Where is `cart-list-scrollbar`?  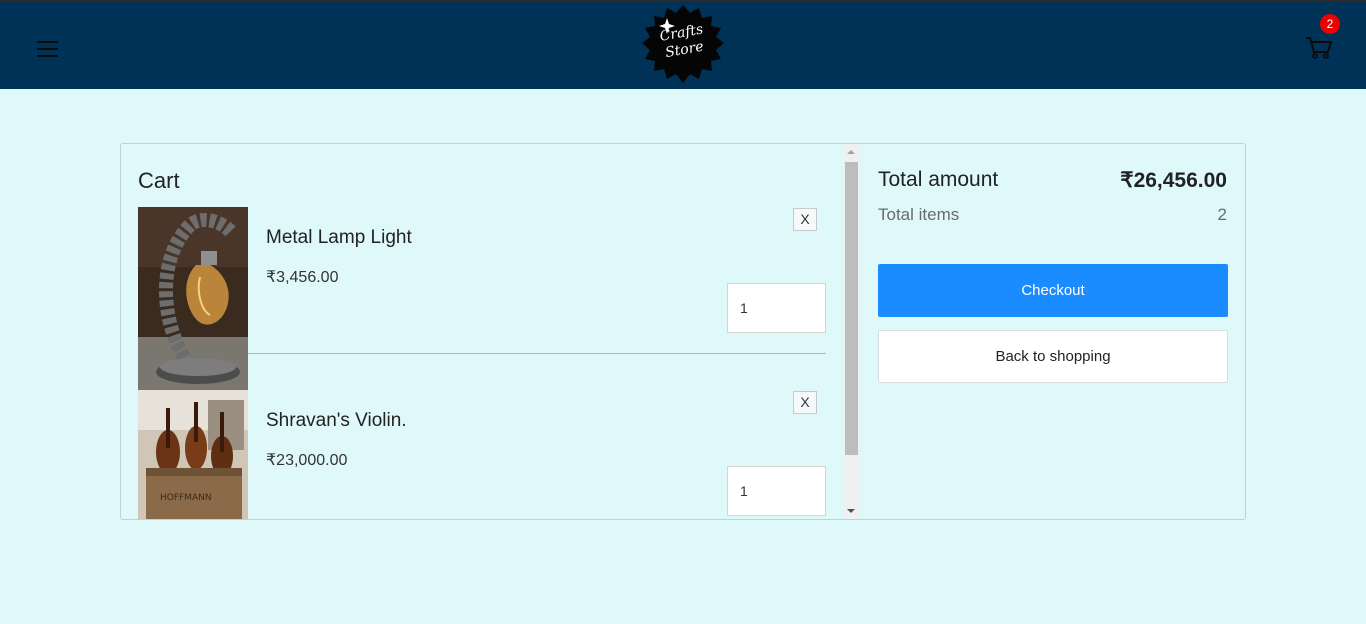
cart-list-scrollbar is located at coordinates (851, 331).